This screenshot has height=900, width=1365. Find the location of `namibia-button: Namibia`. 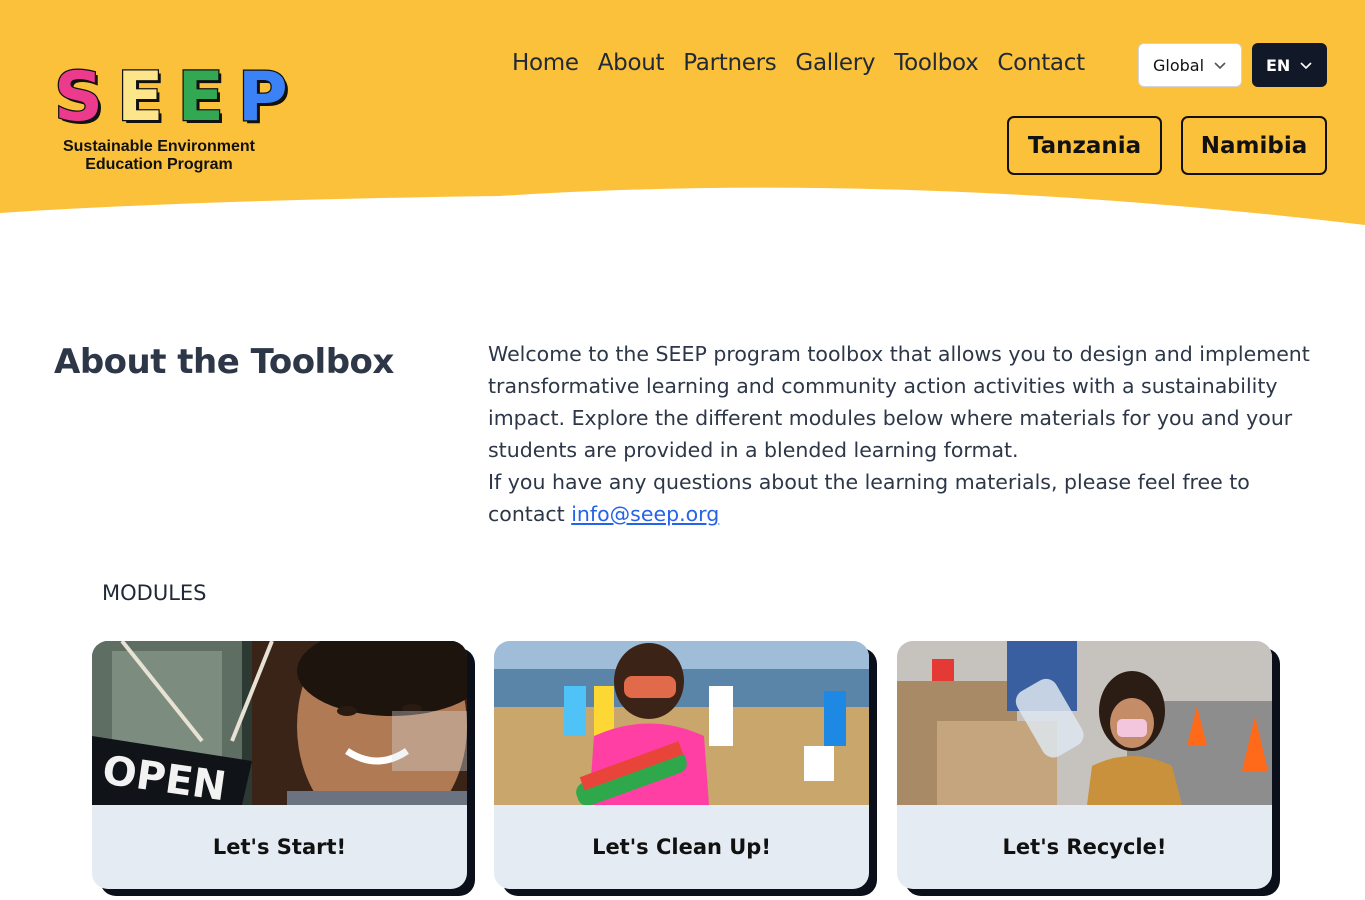

namibia-button: Namibia is located at coordinates (1254, 145).